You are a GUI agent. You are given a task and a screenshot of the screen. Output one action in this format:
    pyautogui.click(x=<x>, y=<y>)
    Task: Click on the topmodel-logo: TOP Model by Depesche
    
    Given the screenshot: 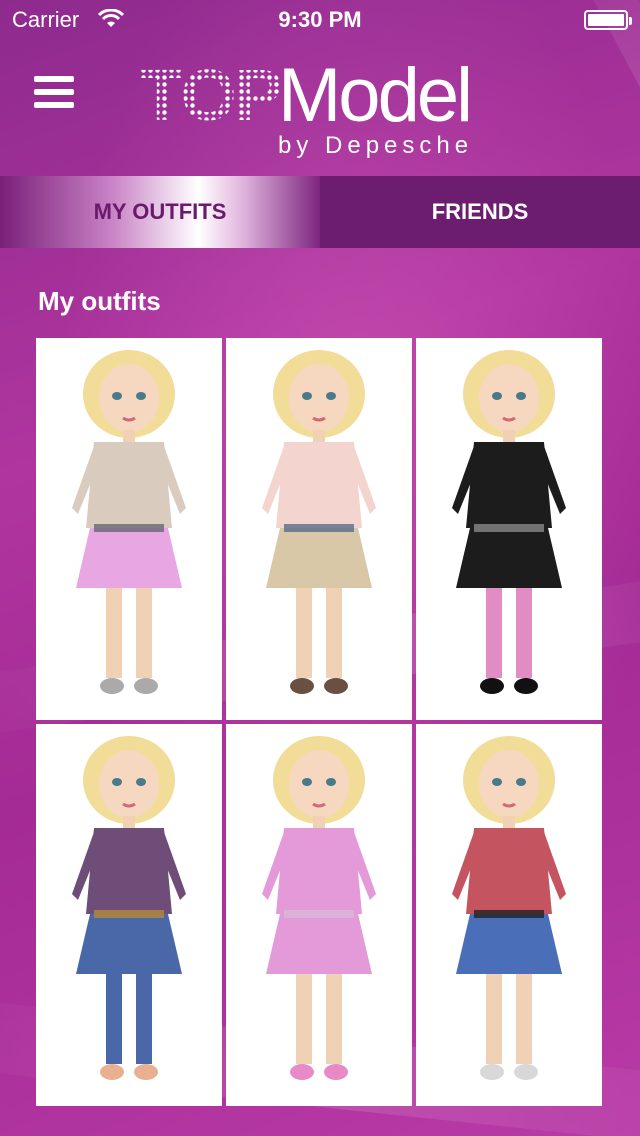 What is the action you would take?
    pyautogui.click(x=321, y=108)
    